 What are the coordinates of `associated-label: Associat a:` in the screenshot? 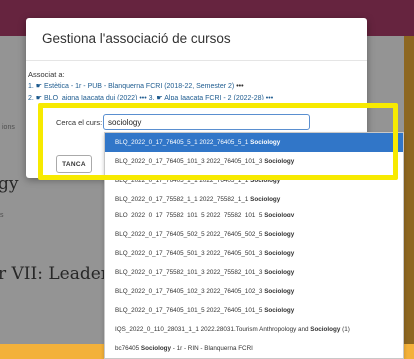 It's located at (46, 74).